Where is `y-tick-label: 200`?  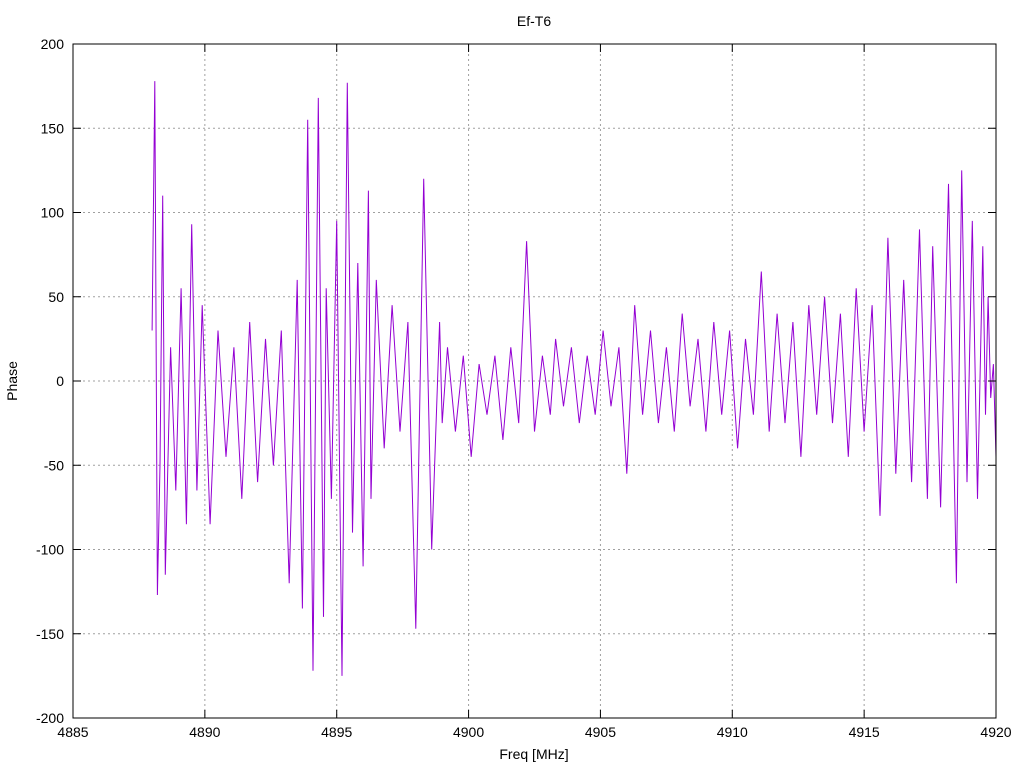 y-tick-label: 200 is located at coordinates (53, 44).